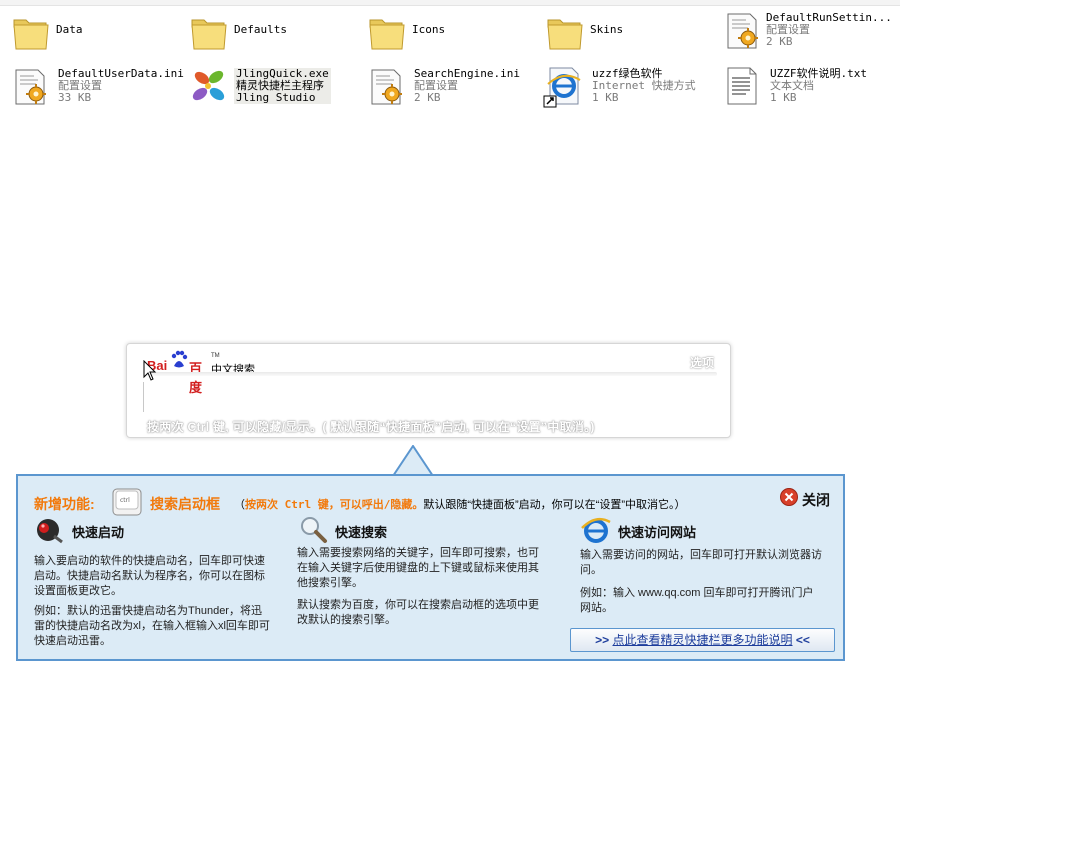  What do you see at coordinates (607, 29) in the screenshot?
I see `file-name: Skins` at bounding box center [607, 29].